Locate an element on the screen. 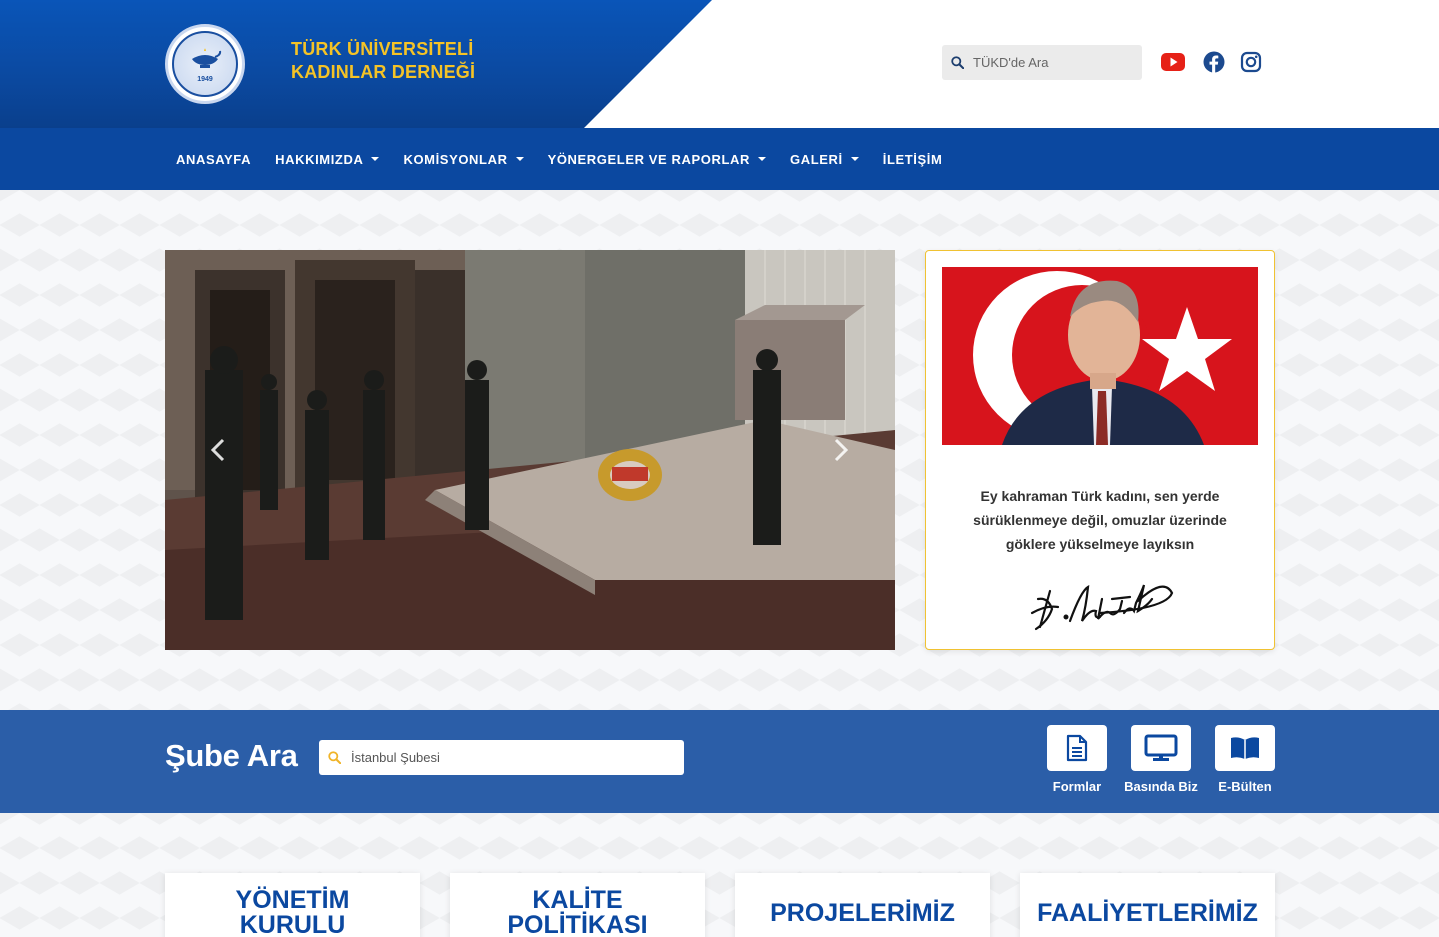 The width and height of the screenshot is (1439, 937). instagram-icon is located at coordinates (1251, 62).